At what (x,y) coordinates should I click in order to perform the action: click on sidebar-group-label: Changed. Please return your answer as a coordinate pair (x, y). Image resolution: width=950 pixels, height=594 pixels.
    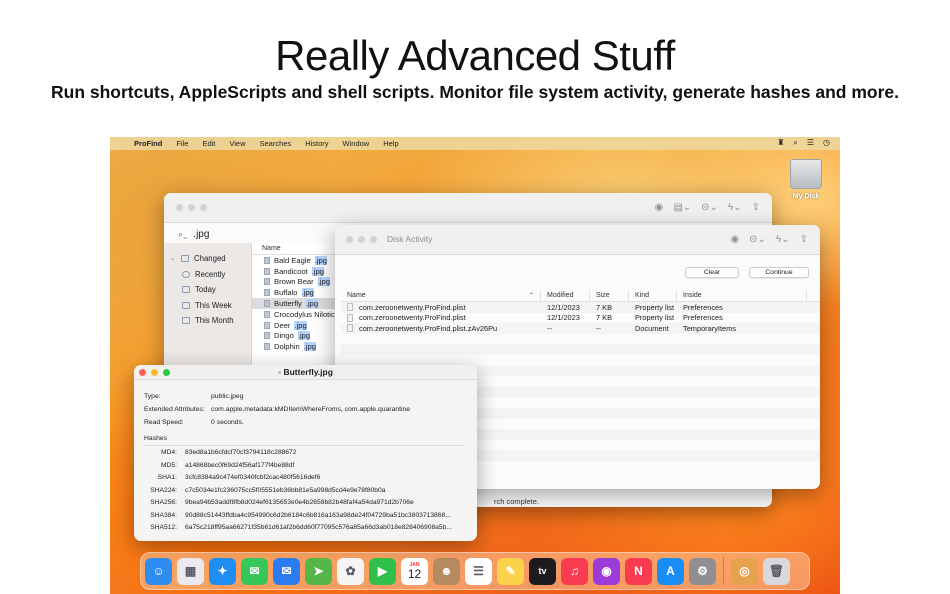
    Looking at the image, I should click on (210, 259).